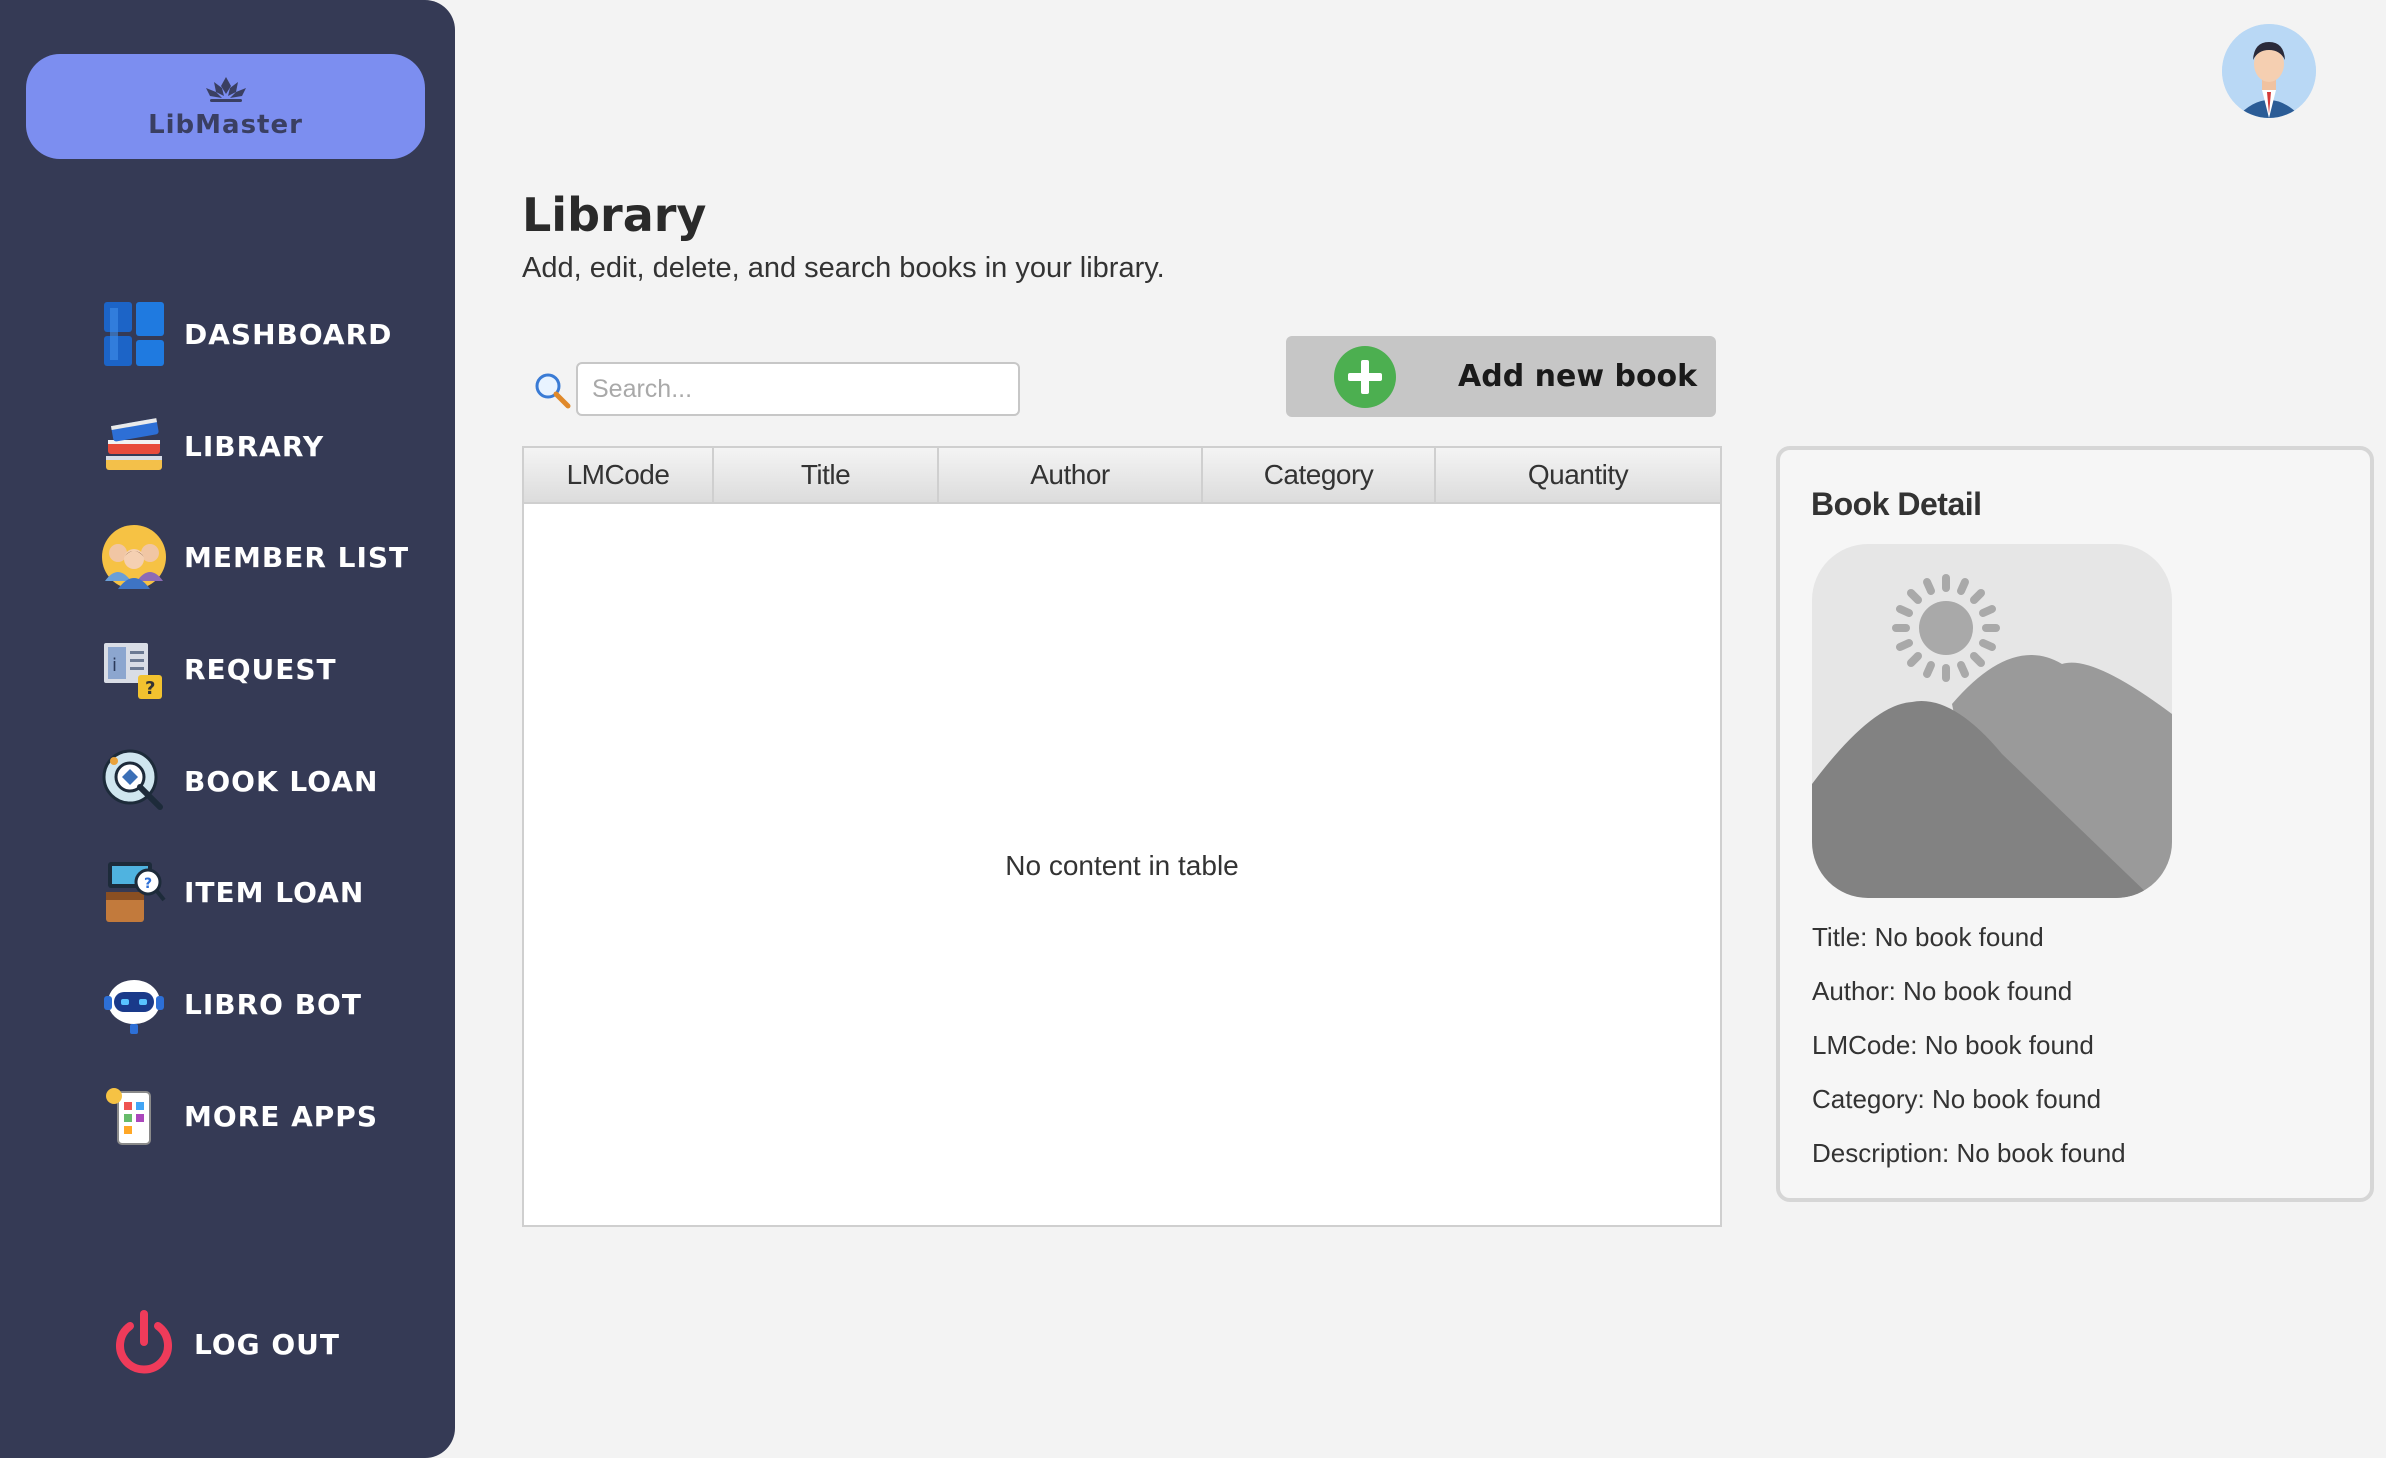  What do you see at coordinates (1953, 1045) in the screenshot?
I see `detail-lmcode-line: LMCode: No book found` at bounding box center [1953, 1045].